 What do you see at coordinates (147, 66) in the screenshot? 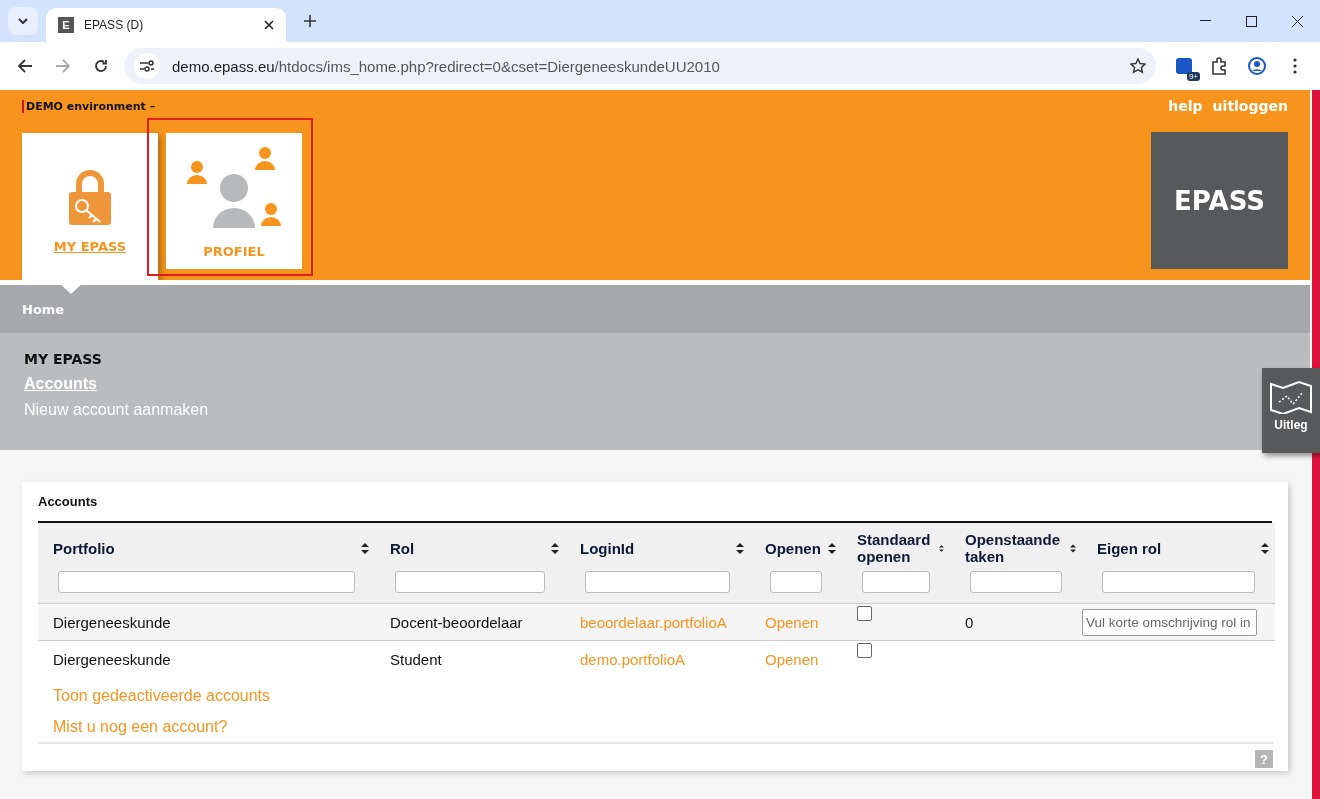
I see `site-settings-icon` at bounding box center [147, 66].